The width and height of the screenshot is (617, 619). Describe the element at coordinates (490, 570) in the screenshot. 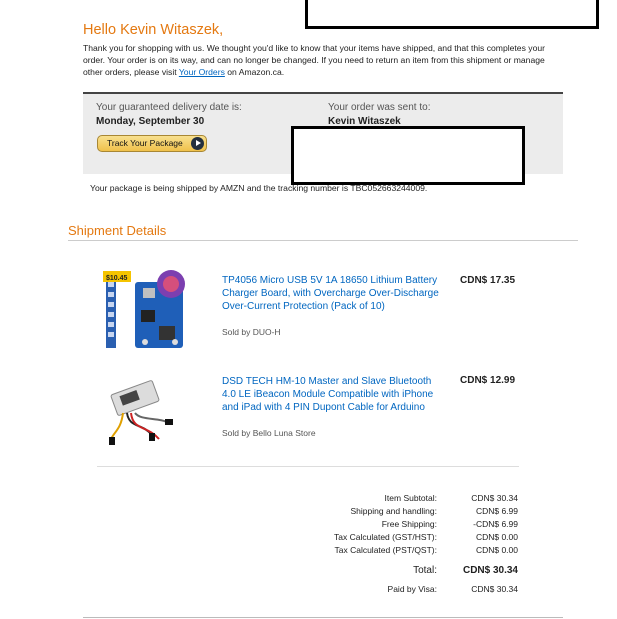

I see `total-value: CDN$ 30.34` at that location.